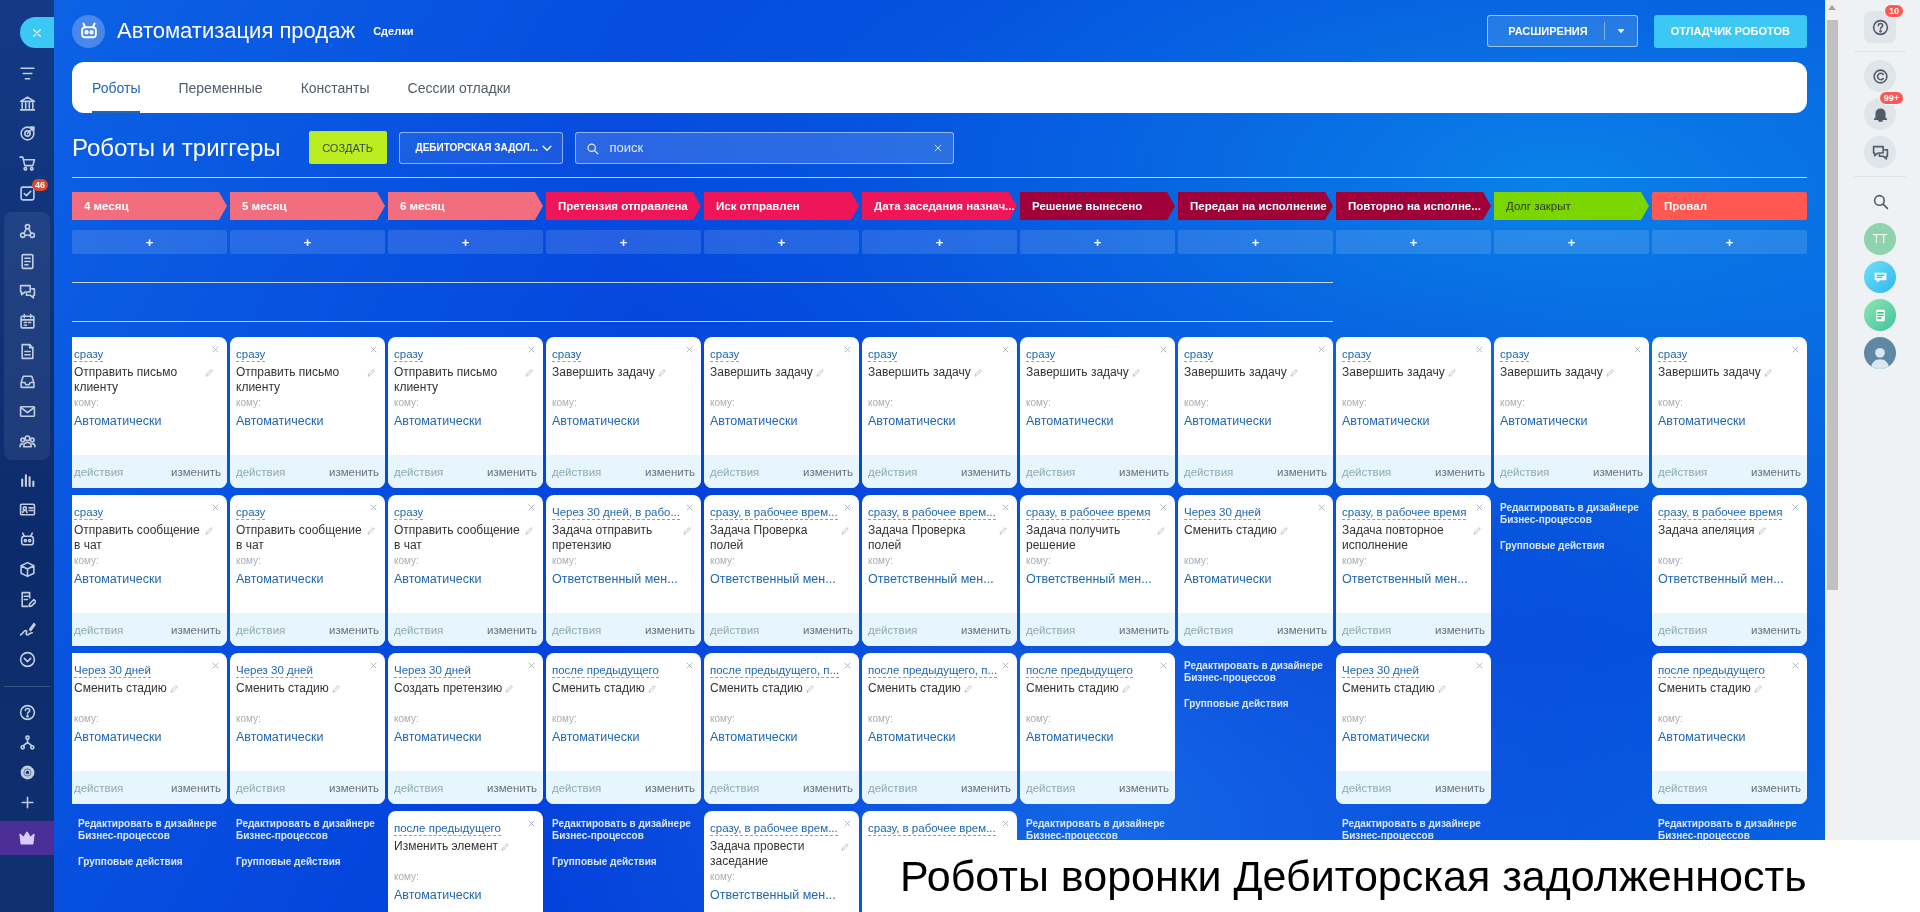 This screenshot has height=912, width=1920. I want to click on target-icon, so click(27, 133).